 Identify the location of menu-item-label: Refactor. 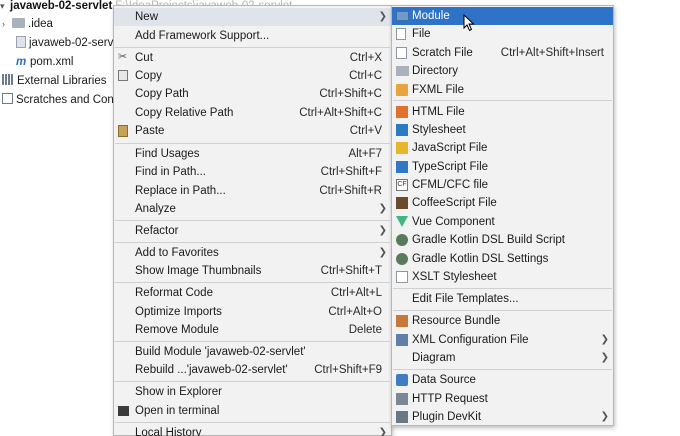
(157, 231).